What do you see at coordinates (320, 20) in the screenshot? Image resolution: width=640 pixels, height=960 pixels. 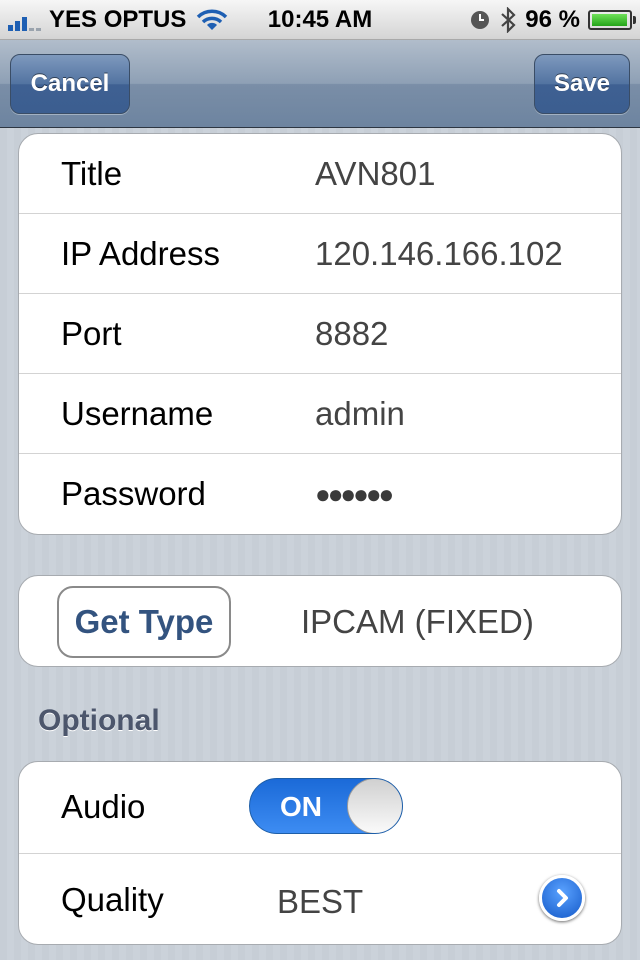 I see `status-bar: YES OPTUS 10:45 AM 96 %` at bounding box center [320, 20].